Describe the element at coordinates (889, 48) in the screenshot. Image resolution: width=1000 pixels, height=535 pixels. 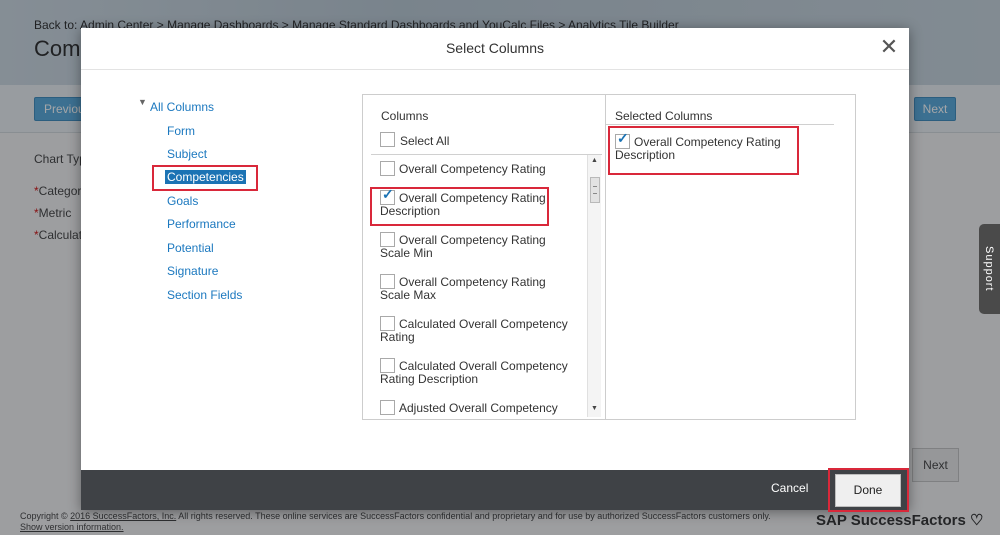
I see `close-icon: ✕` at that location.